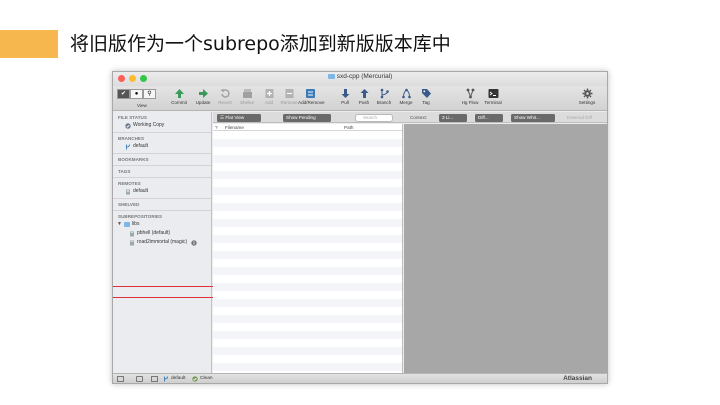 Image resolution: width=720 pixels, height=405 pixels. I want to click on window-titlebar: sxd-cpp (Mercurial), so click(360, 79).